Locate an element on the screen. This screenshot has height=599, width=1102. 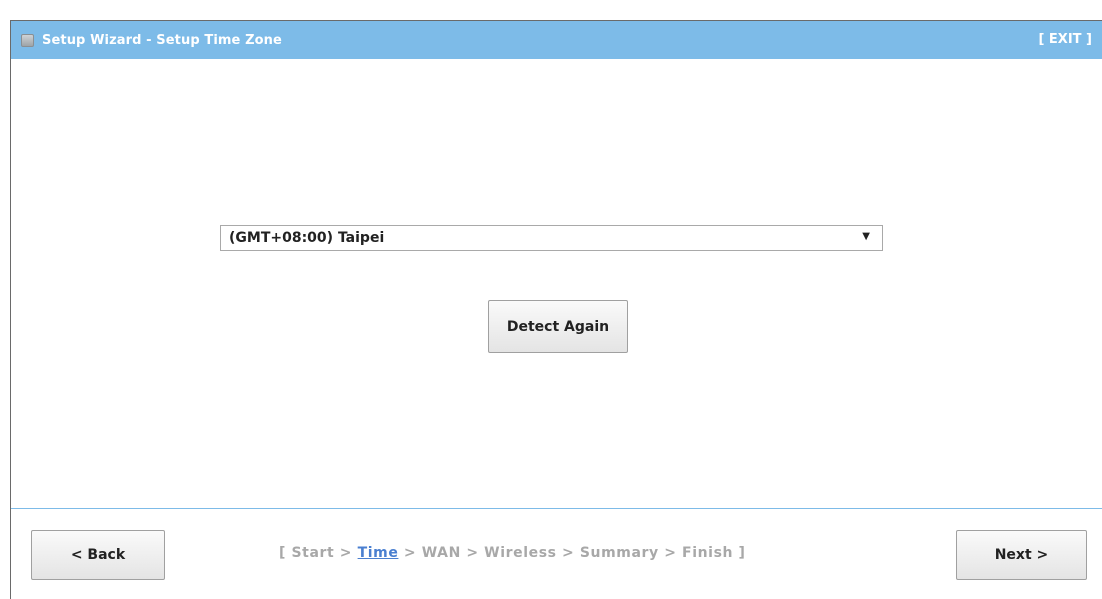
footer-divider is located at coordinates (556, 508).